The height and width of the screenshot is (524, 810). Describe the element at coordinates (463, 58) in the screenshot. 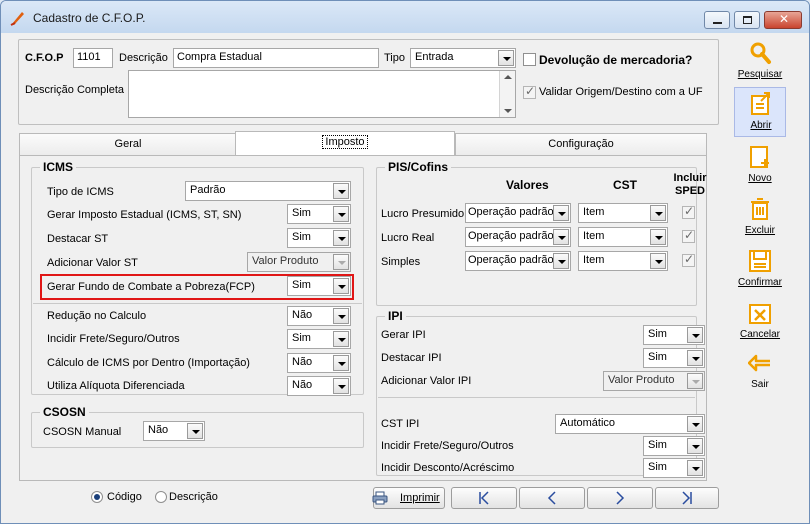

I see `tipo-select: Entrada` at that location.